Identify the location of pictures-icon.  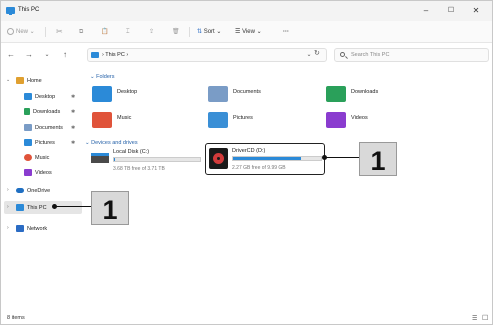
(28, 143).